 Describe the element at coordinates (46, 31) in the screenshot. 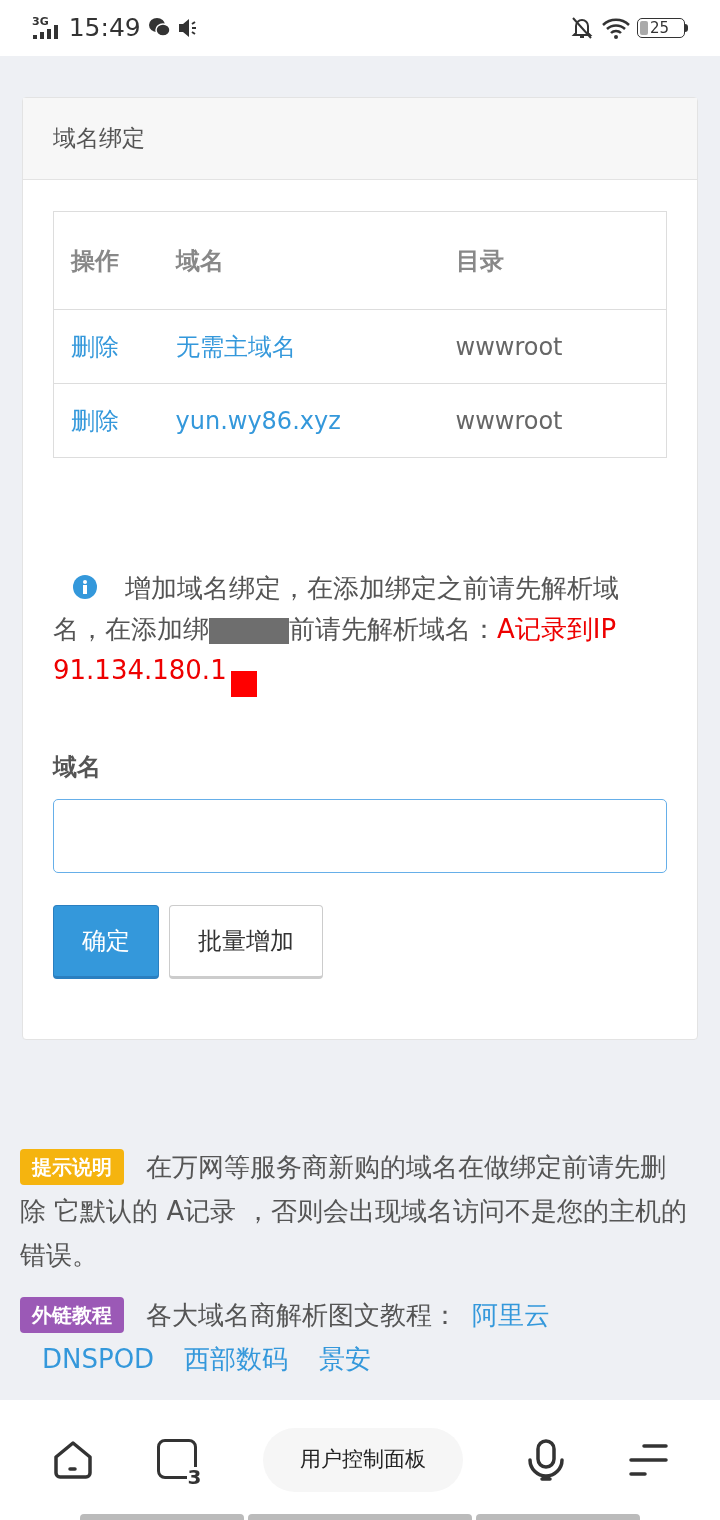

I see `signal-icon` at that location.